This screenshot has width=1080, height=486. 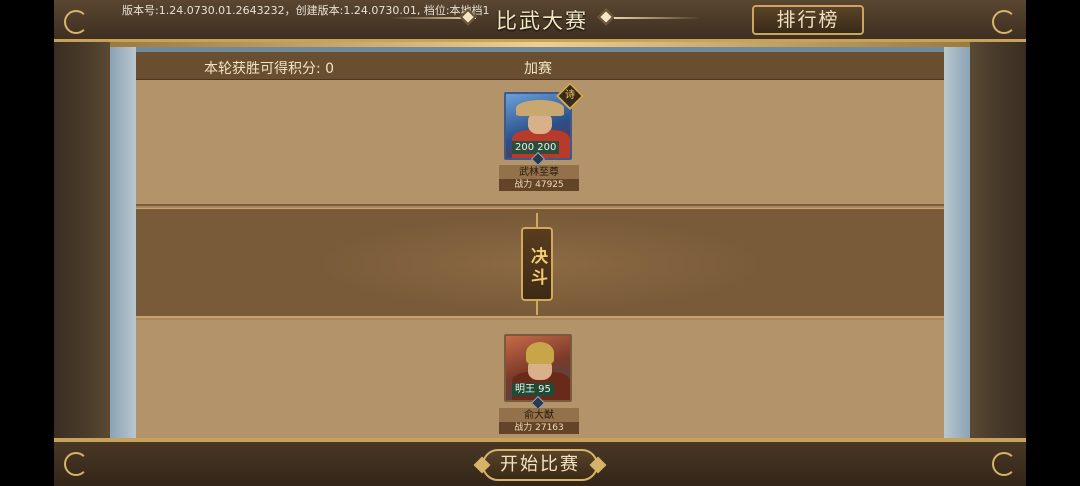 I want to click on player-power: 战力 27163, so click(x=539, y=428).